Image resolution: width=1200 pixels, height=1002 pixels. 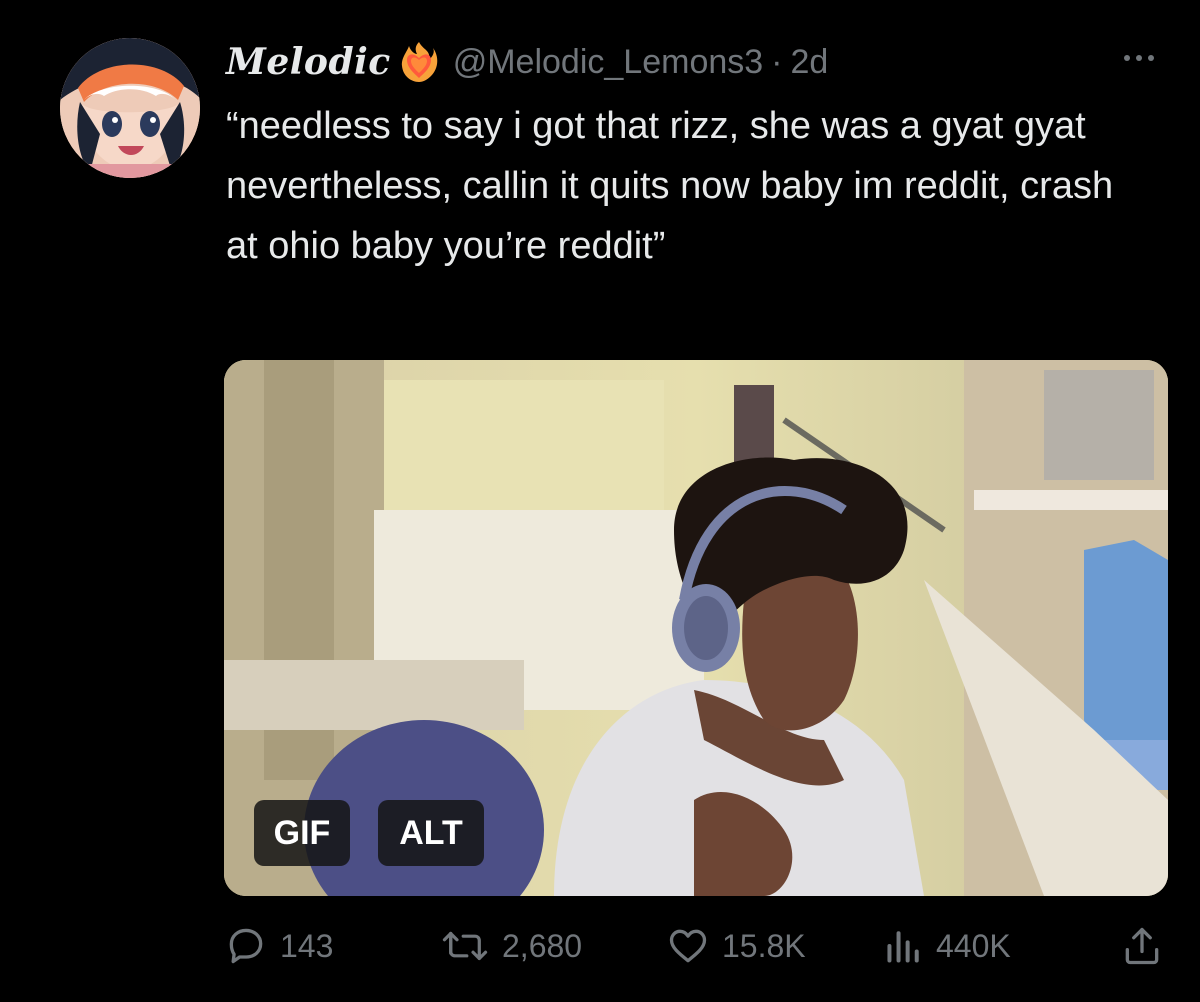 I want to click on like-button: 15.8K, so click(x=736, y=946).